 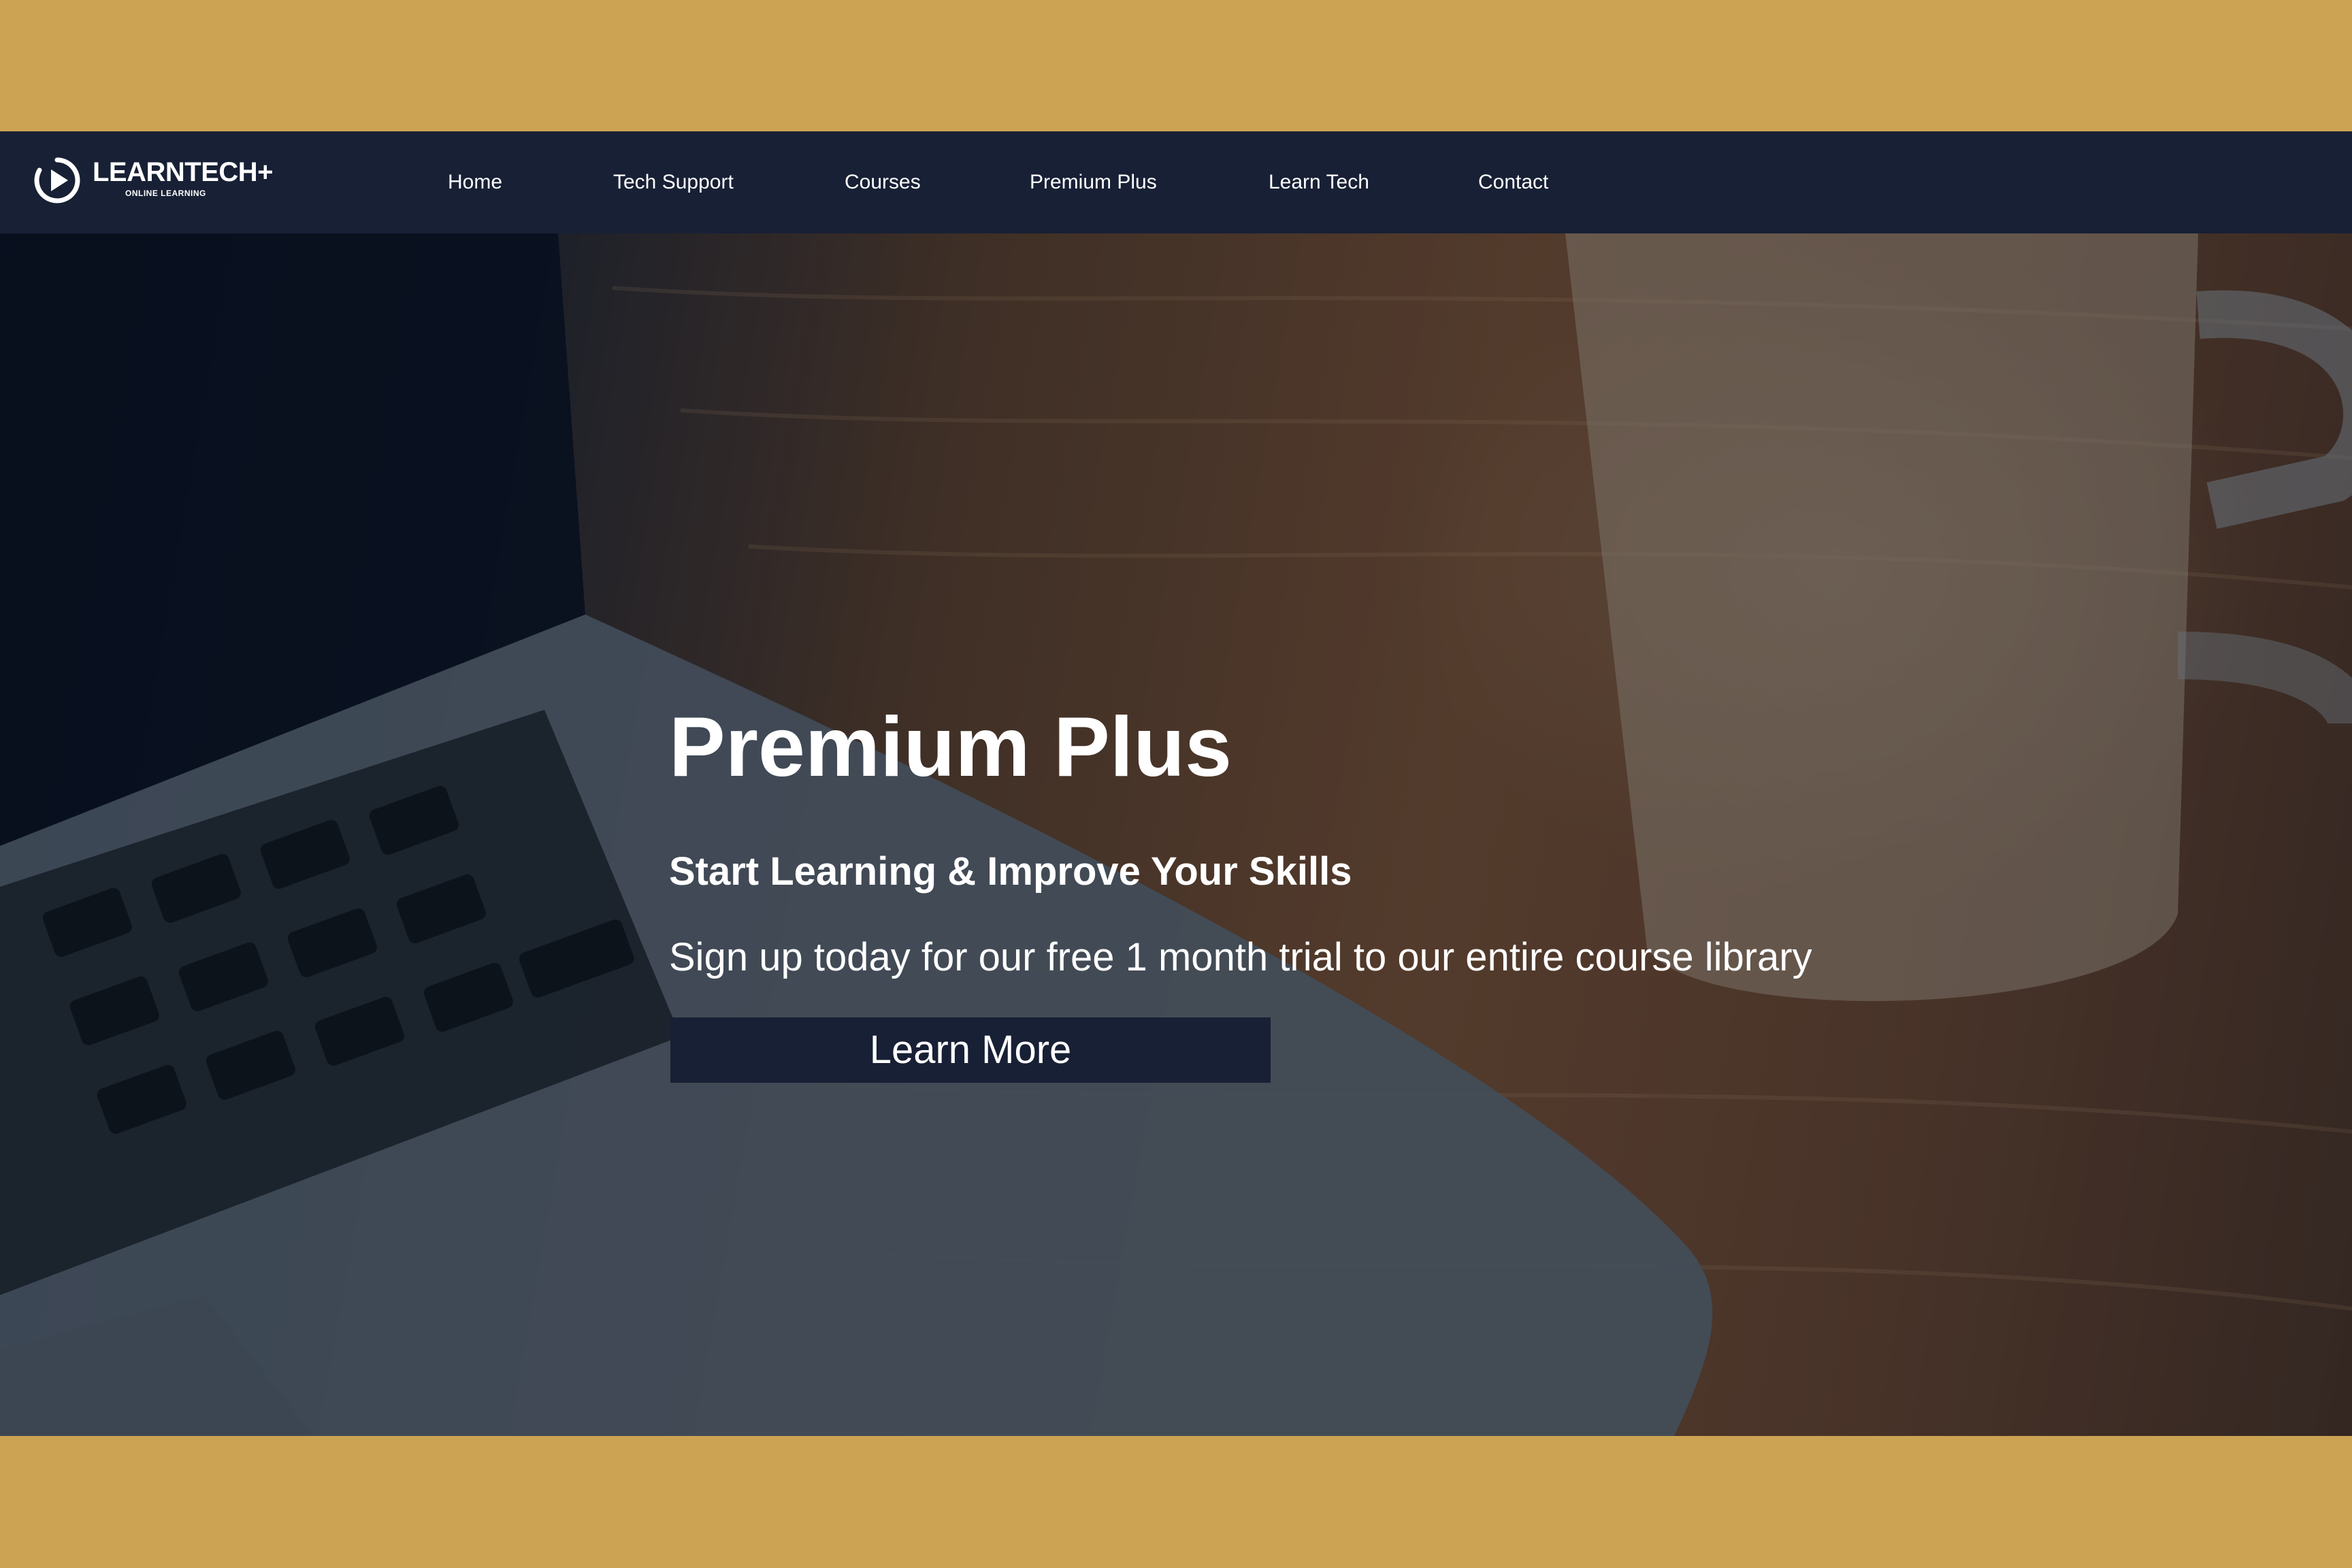 I want to click on nav-item-contact: Contact, so click(x=1513, y=183).